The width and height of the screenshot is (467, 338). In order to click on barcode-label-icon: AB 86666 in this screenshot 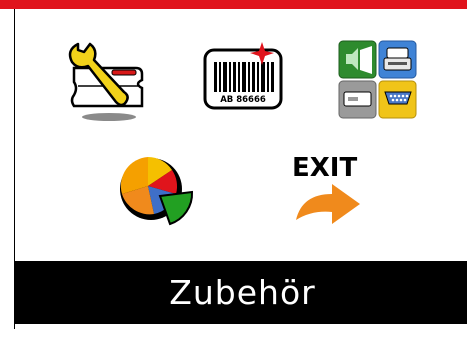, I will do `click(243, 76)`.